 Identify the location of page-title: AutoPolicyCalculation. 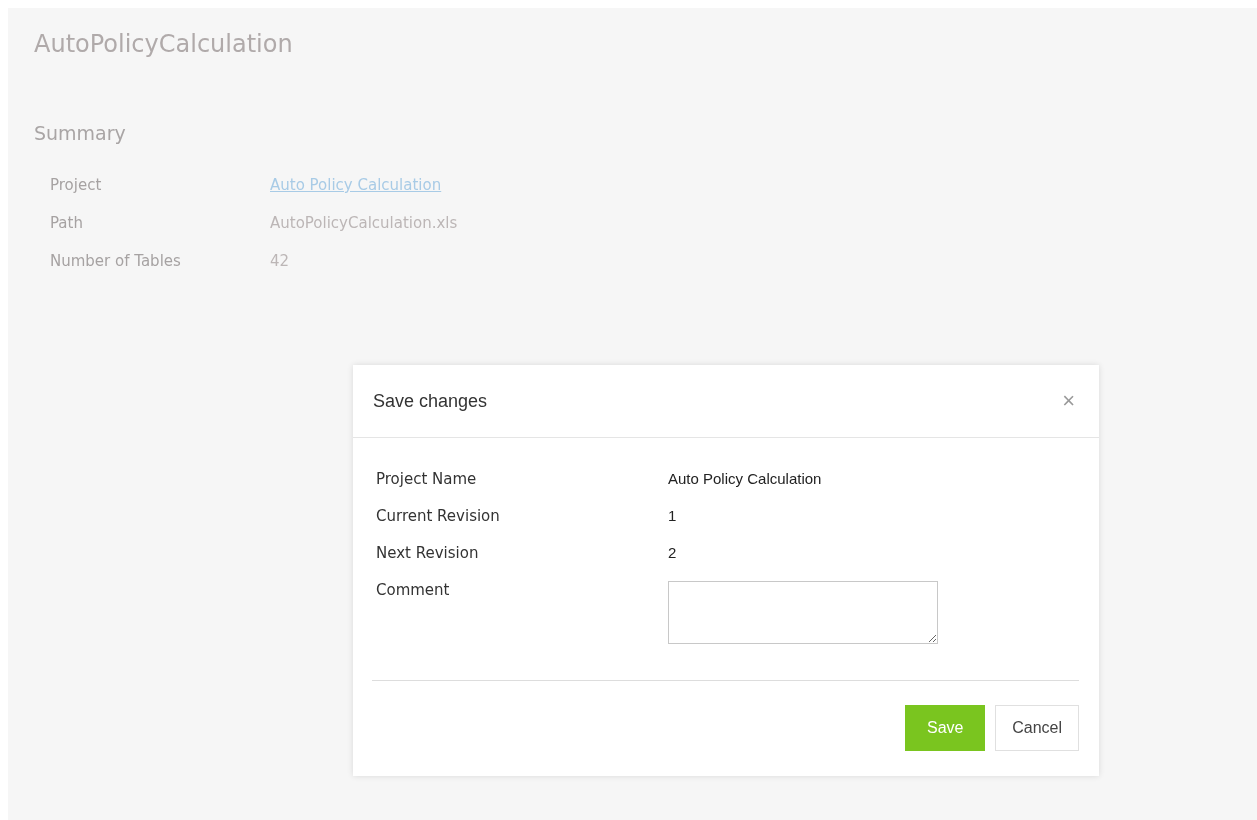
(164, 44).